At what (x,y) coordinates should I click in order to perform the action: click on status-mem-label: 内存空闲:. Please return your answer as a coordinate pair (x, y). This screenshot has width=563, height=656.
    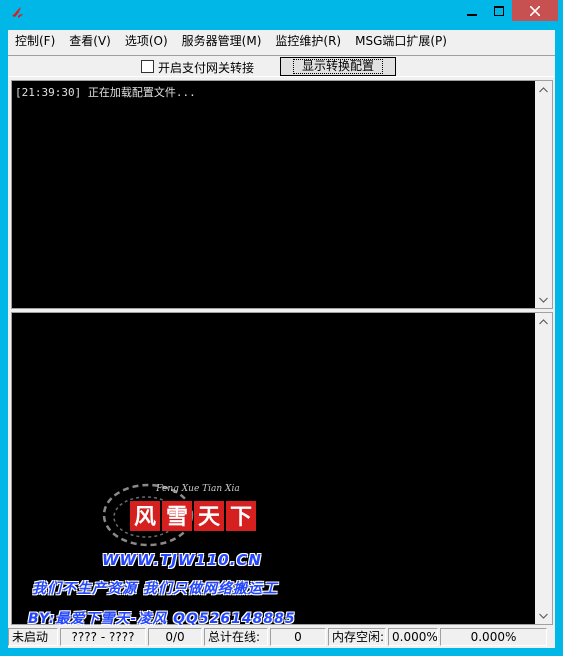
    Looking at the image, I should click on (357, 637).